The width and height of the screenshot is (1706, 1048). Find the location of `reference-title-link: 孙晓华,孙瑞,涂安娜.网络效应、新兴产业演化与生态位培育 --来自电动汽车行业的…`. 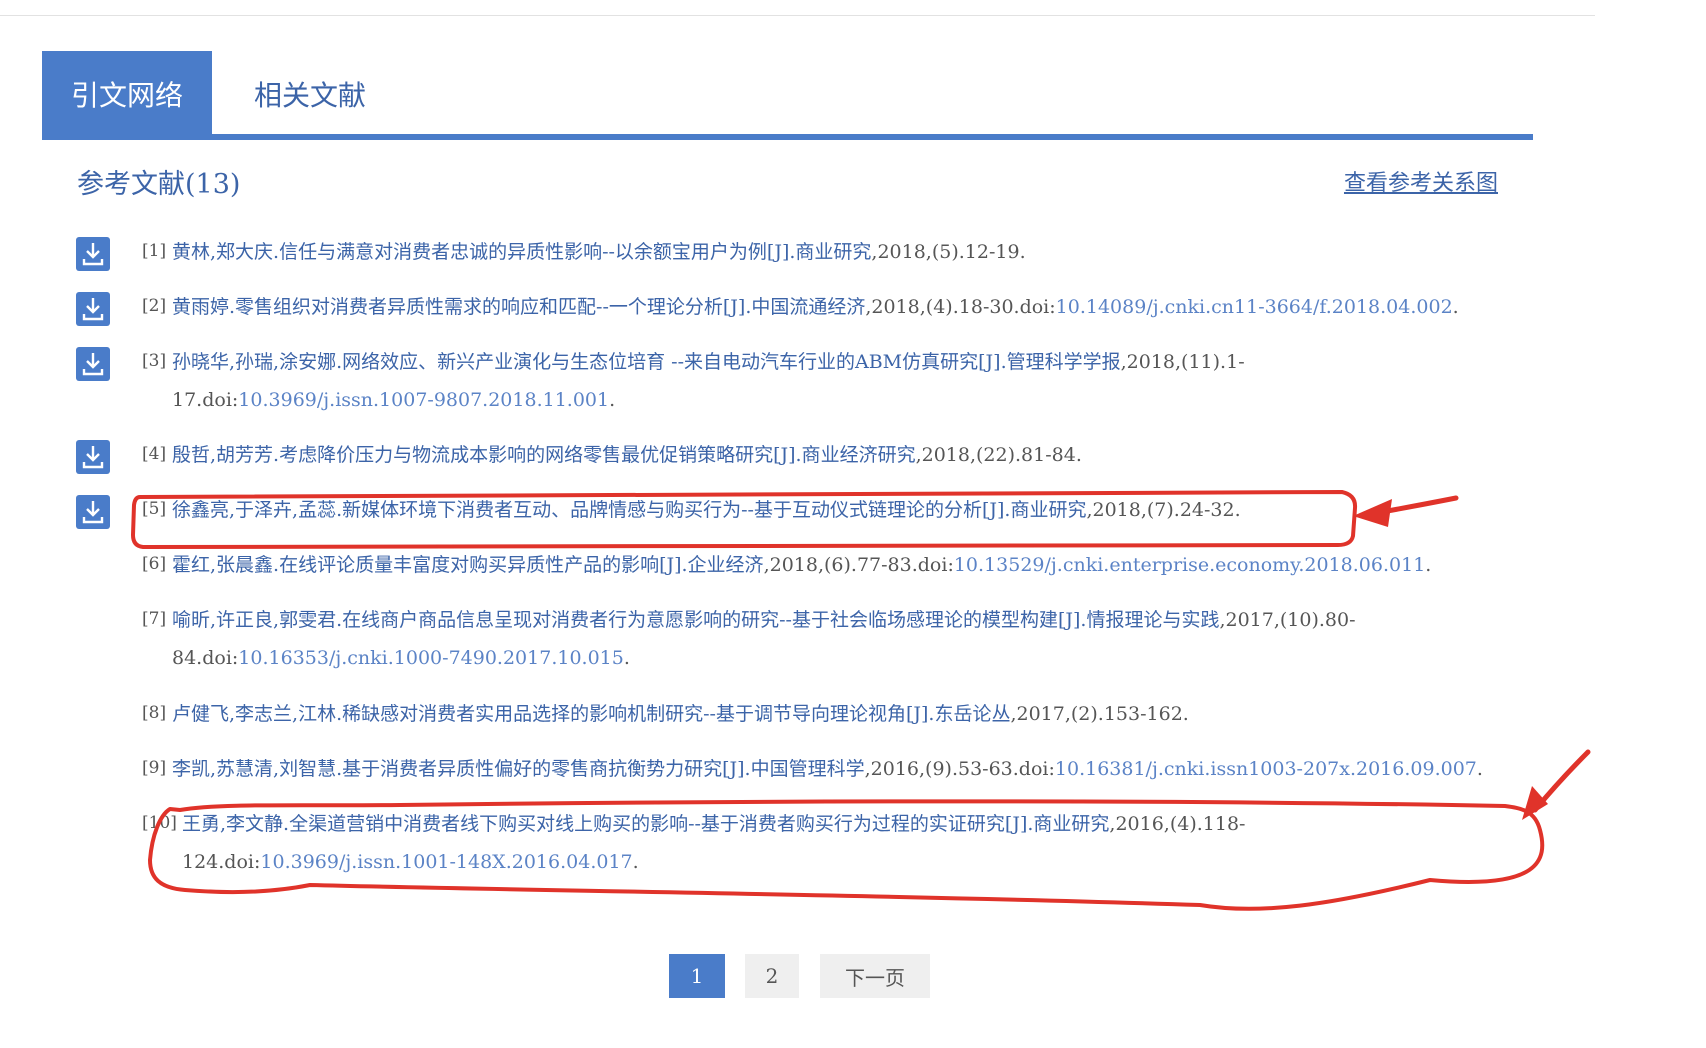

reference-title-link: 孙晓华,孙瑞,涂安娜.网络效应、新兴产业演化与生态位培育 --来自电动汽车行业的… is located at coordinates (646, 362).